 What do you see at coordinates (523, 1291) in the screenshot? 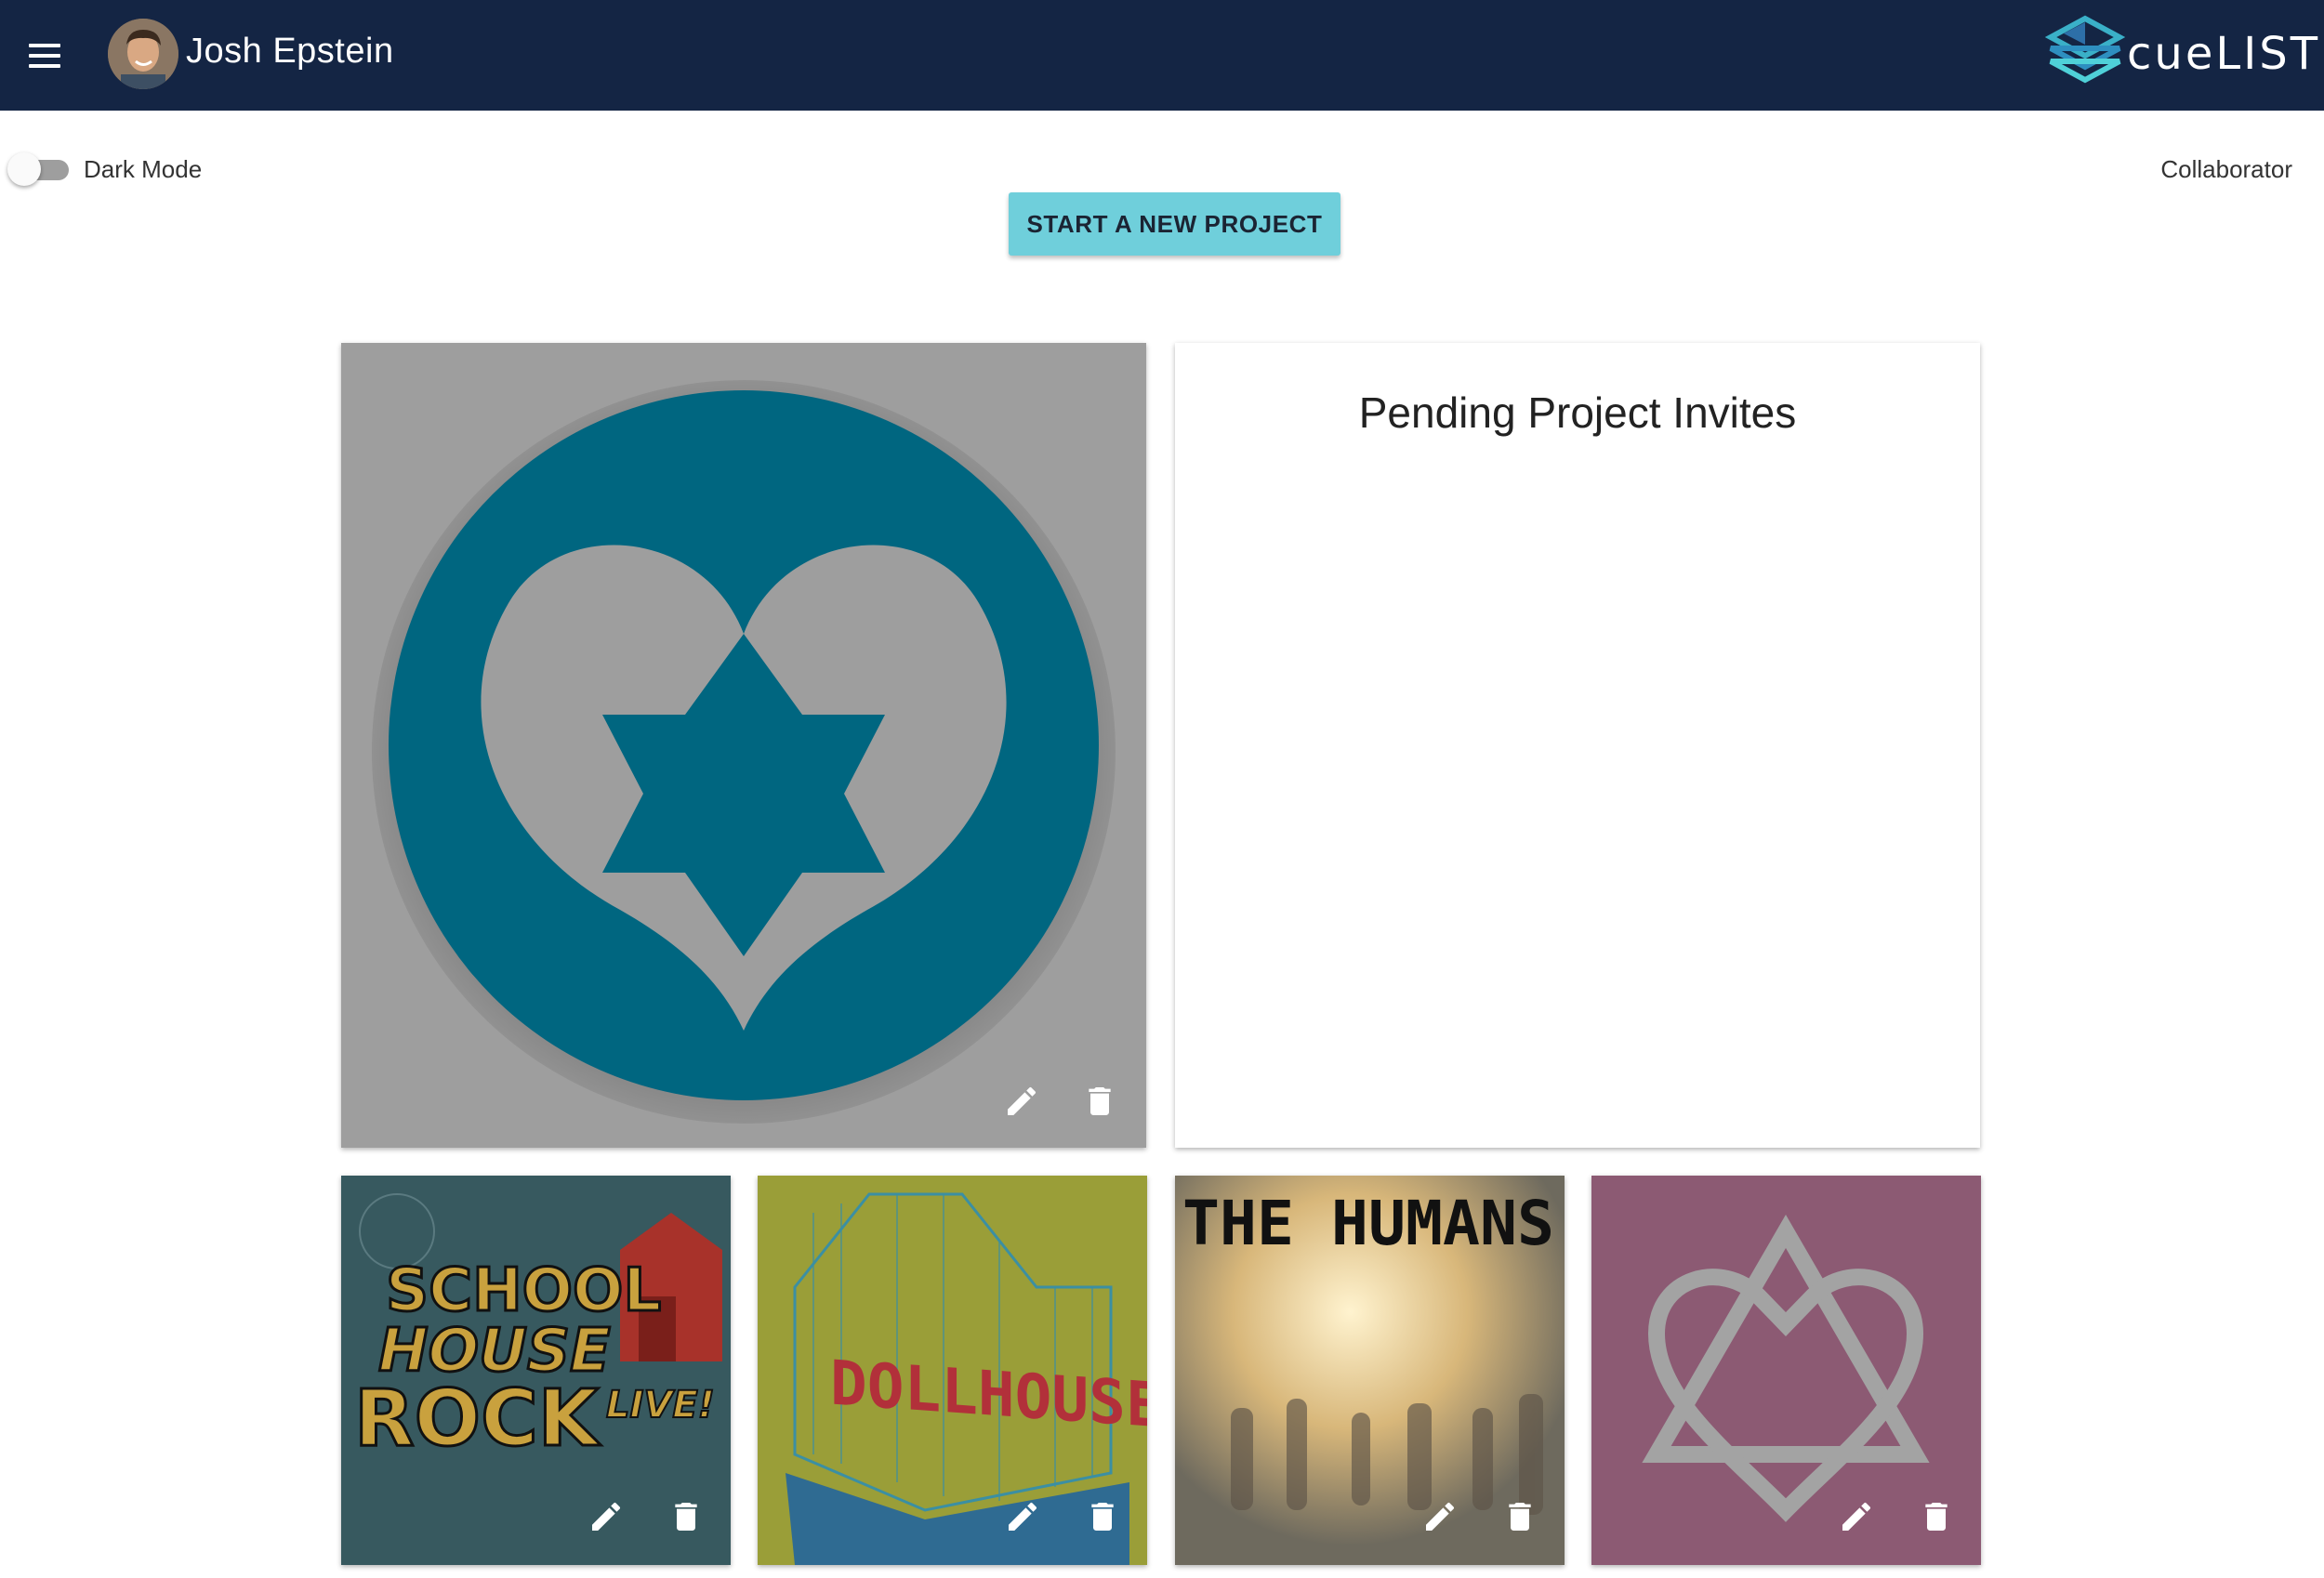
I see `art-text-school: SCHOOL` at bounding box center [523, 1291].